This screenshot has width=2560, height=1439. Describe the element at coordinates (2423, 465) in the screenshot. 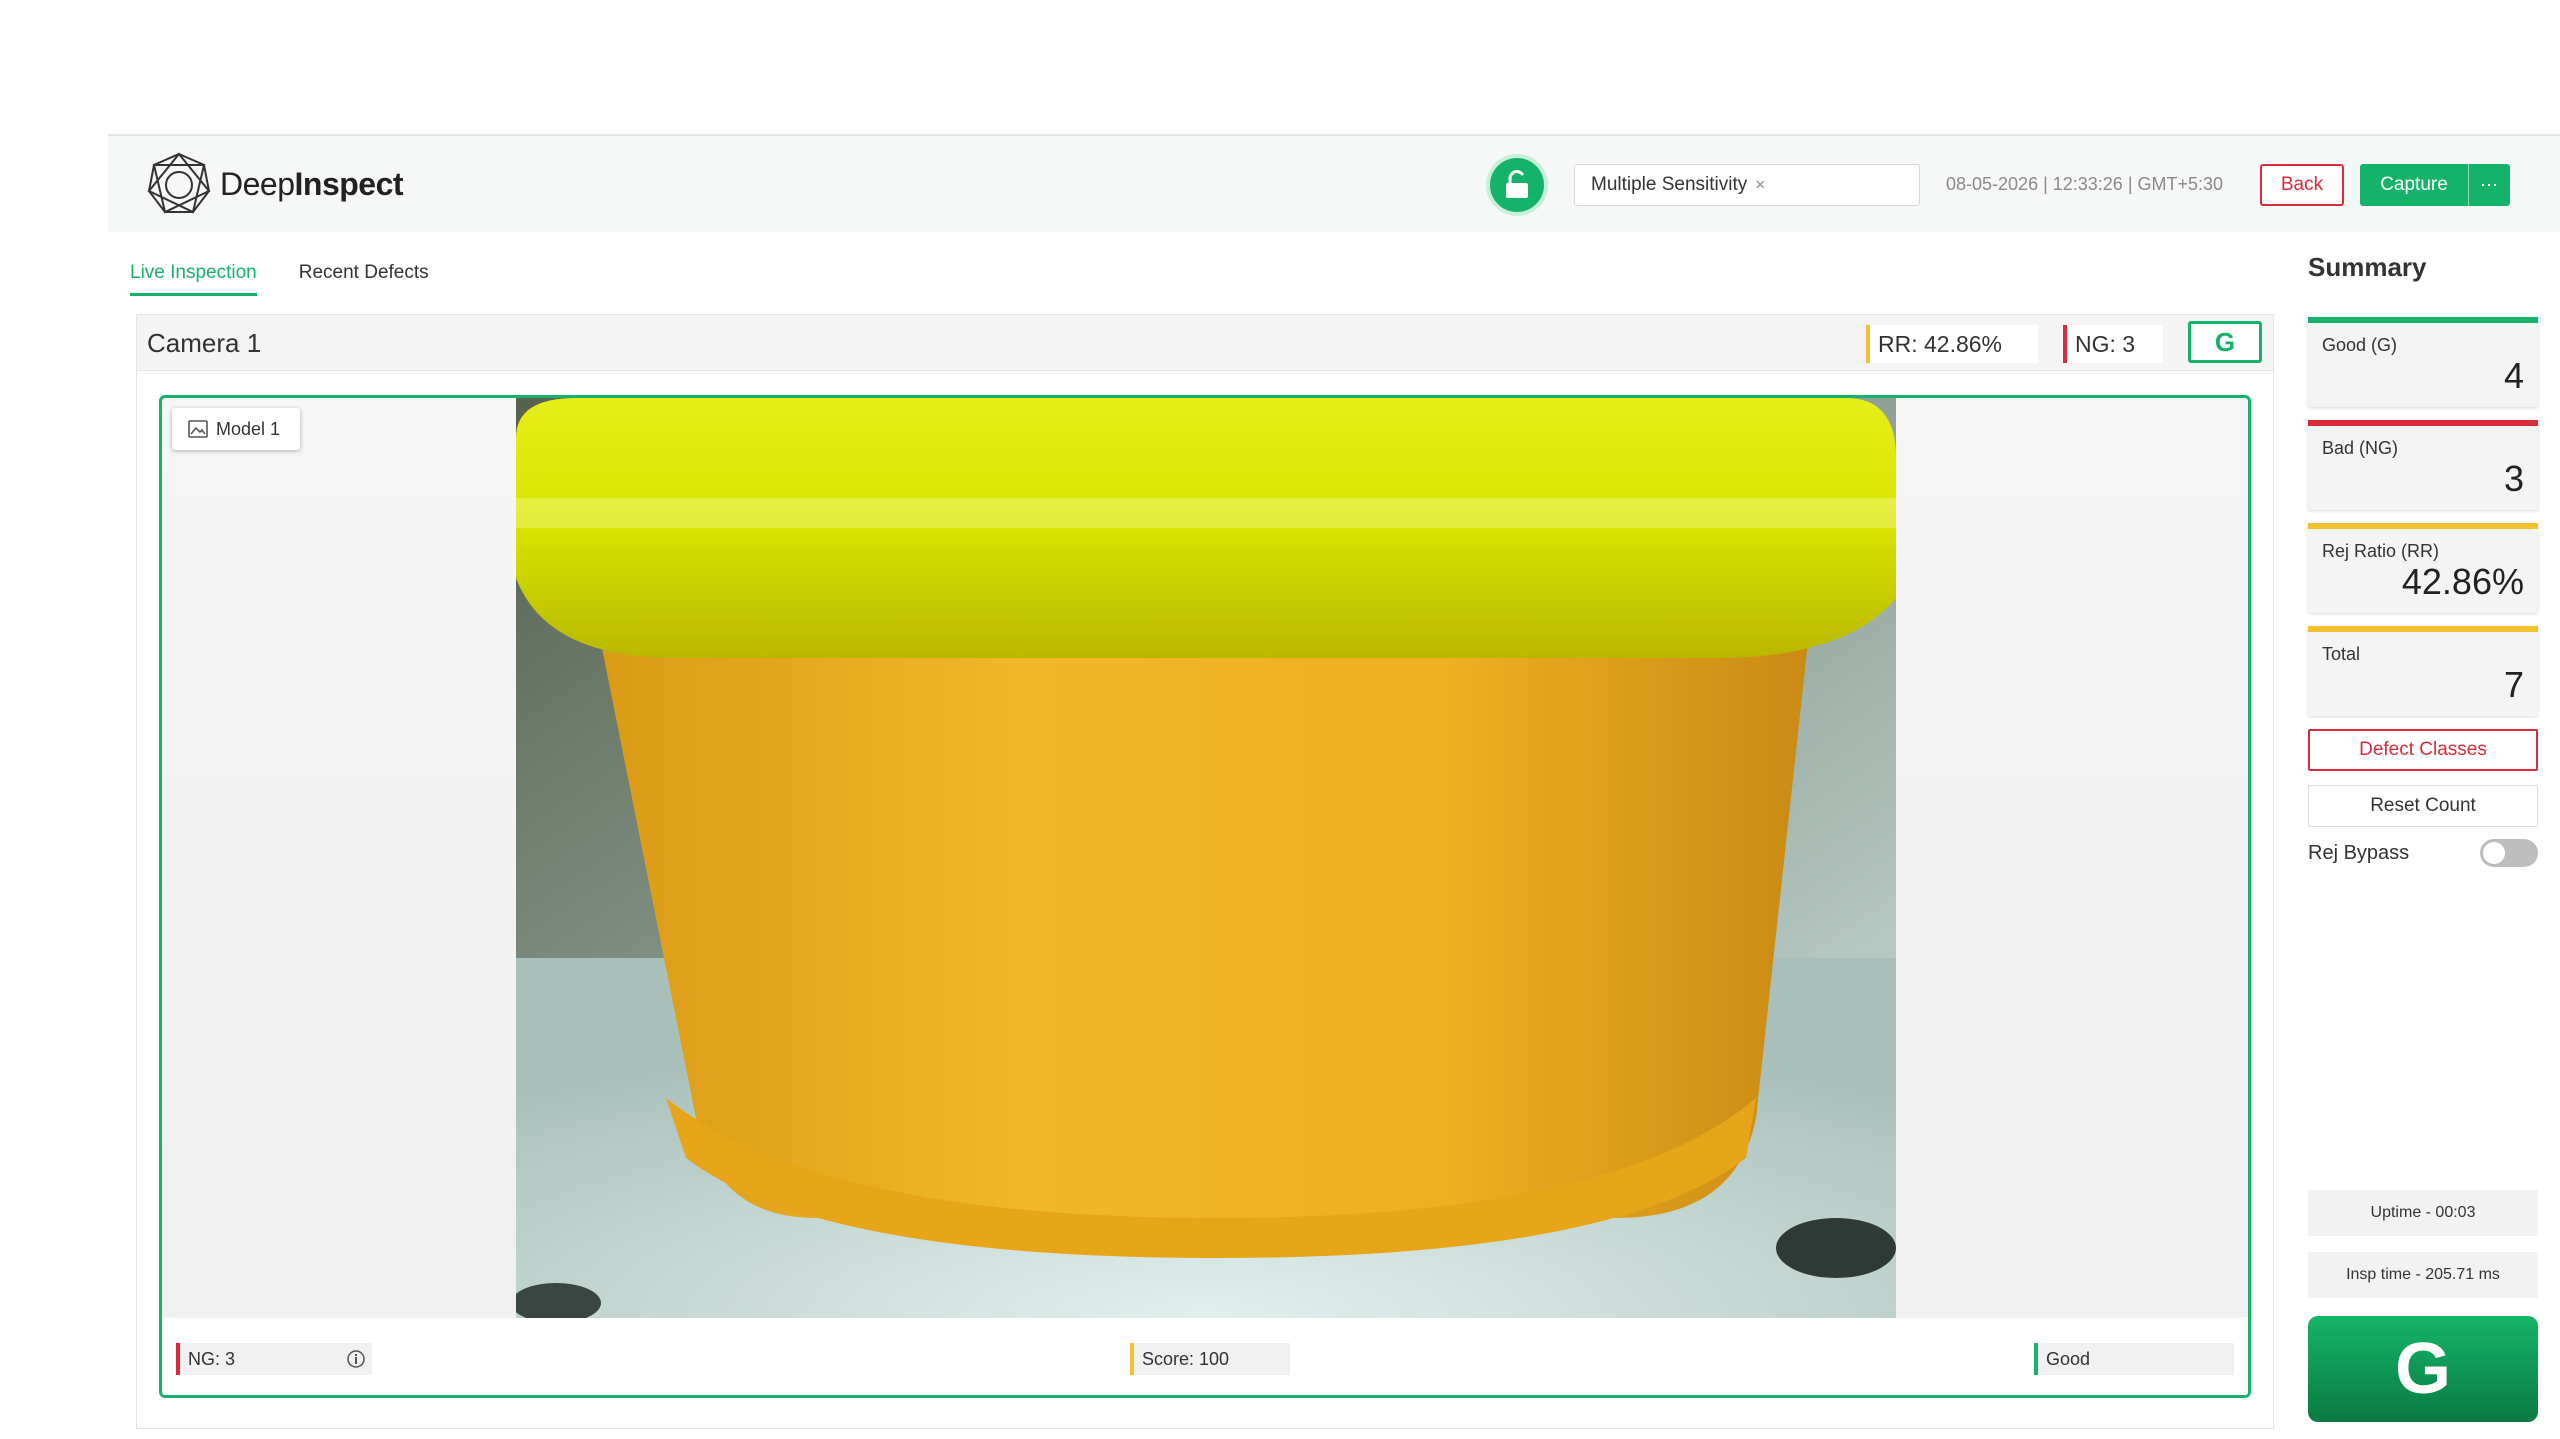

I see `bad-count-card: Bad (NG) 3` at that location.